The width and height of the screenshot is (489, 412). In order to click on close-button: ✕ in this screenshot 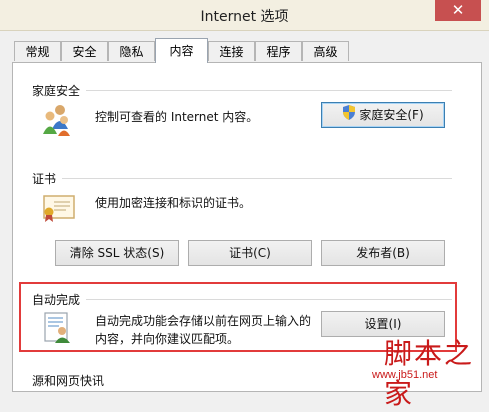, I will do `click(458, 10)`.